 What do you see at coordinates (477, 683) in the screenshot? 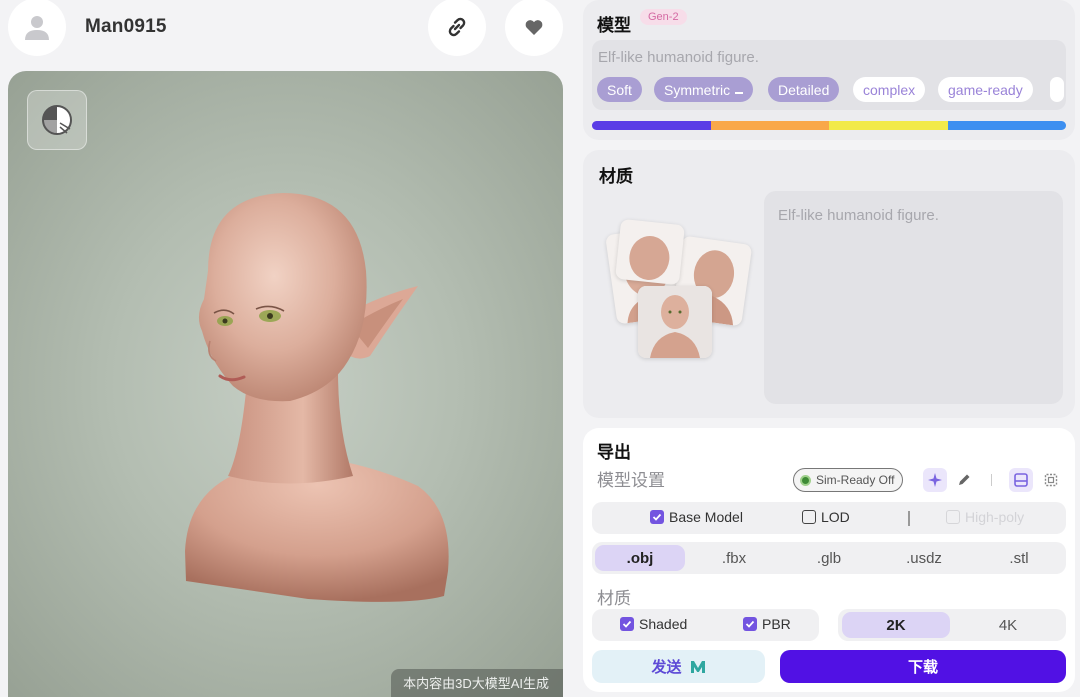
I see `ai-generated-watermark: 本内容由3D大模型AI生成` at bounding box center [477, 683].